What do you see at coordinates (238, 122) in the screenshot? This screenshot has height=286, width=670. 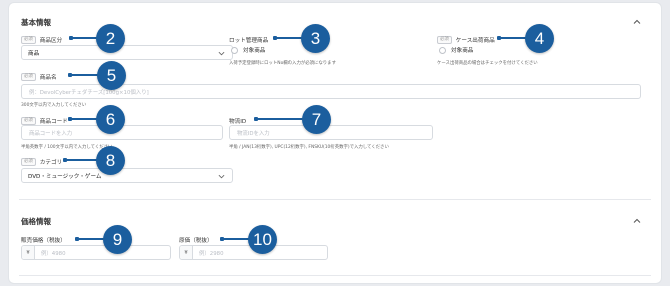 I see `logistics-id-label: 物流ID` at bounding box center [238, 122].